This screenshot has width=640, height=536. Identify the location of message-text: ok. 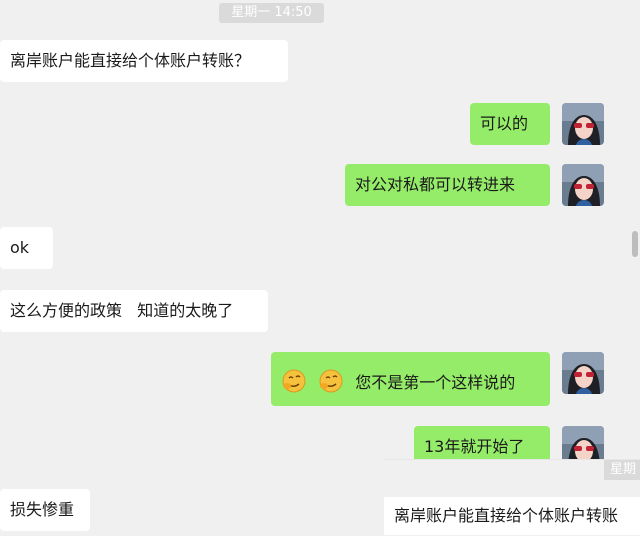
(20, 247).